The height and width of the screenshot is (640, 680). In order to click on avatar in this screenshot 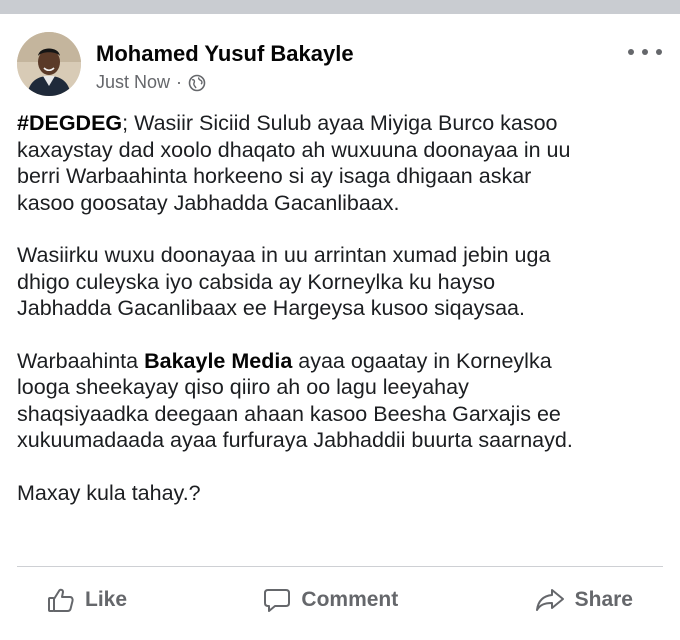, I will do `click(49, 64)`.